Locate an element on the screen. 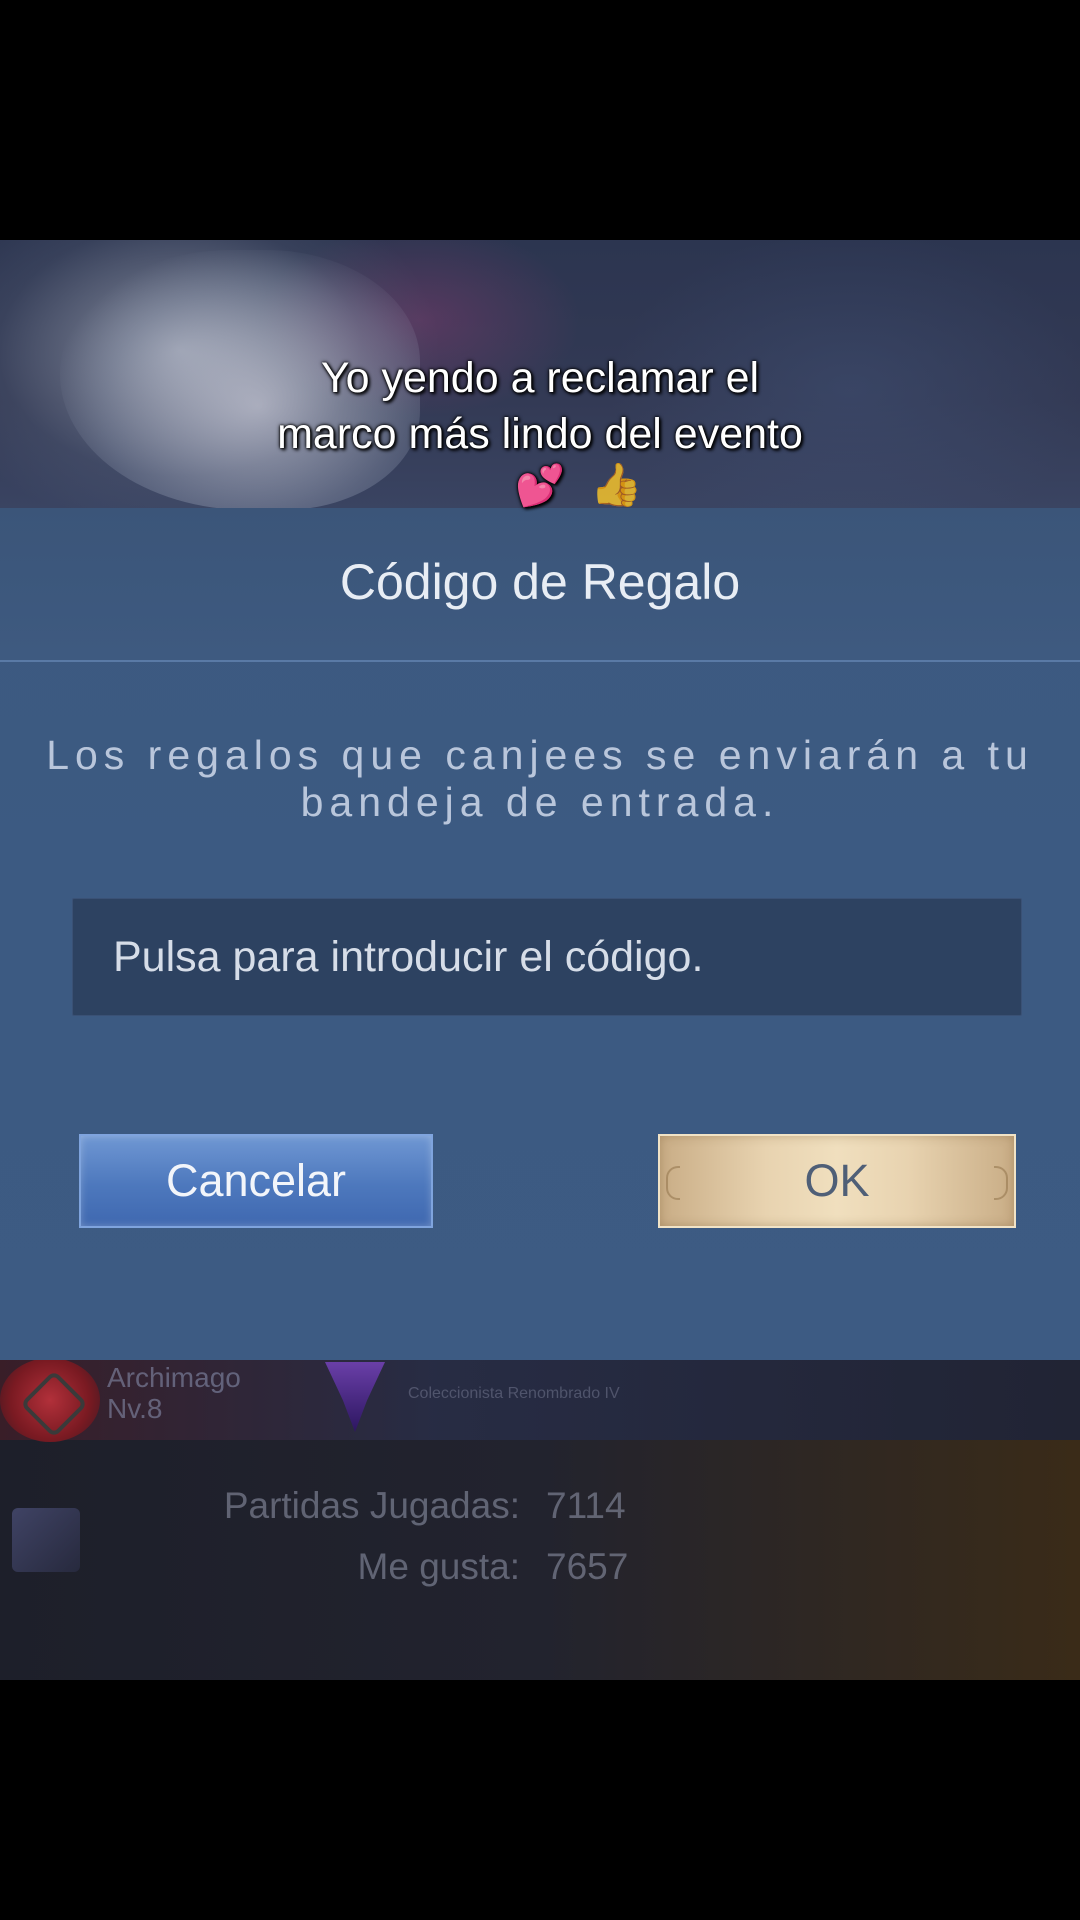 This screenshot has width=1080, height=1920. gift-code-field is located at coordinates (547, 957).